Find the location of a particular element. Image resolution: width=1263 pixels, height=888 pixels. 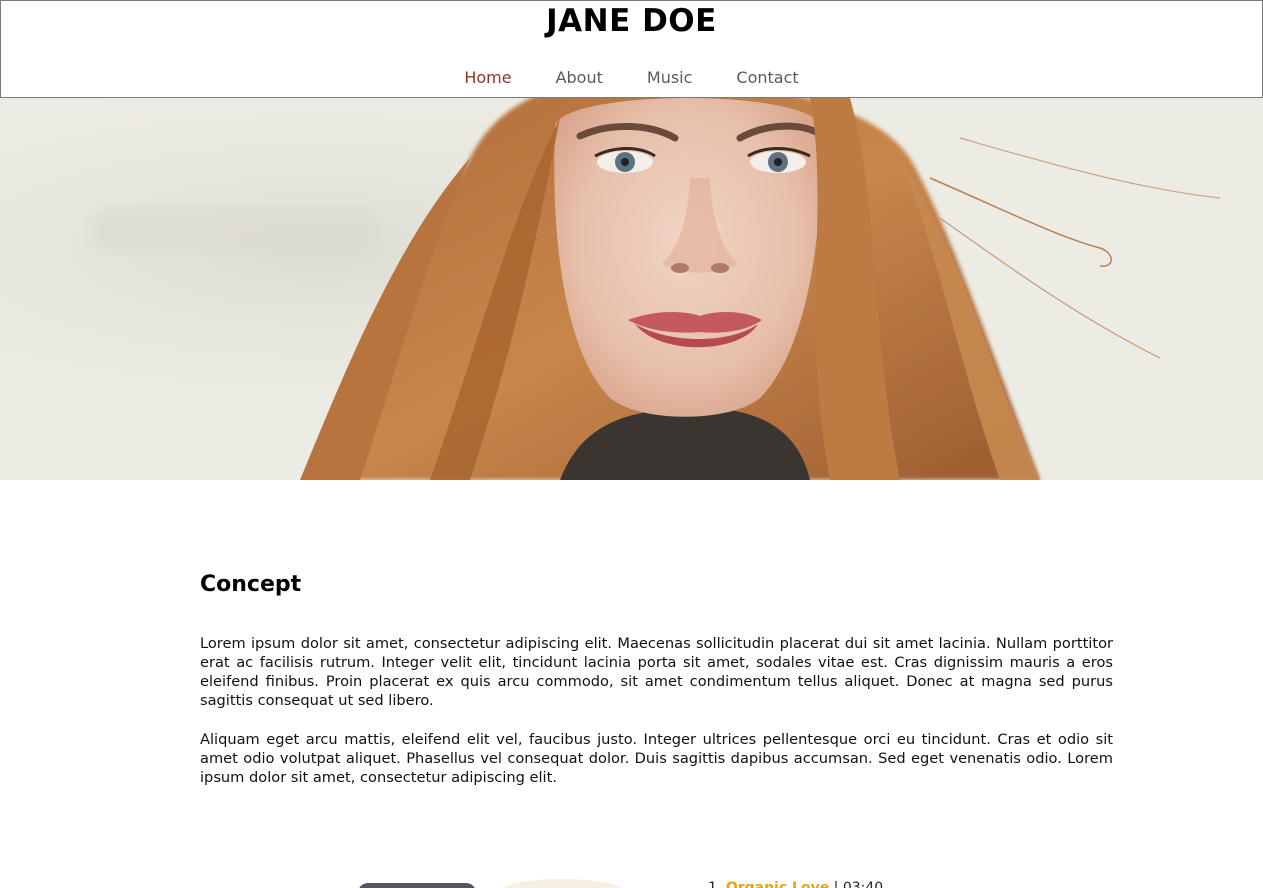

nav-contact-link: Contact is located at coordinates (767, 78).